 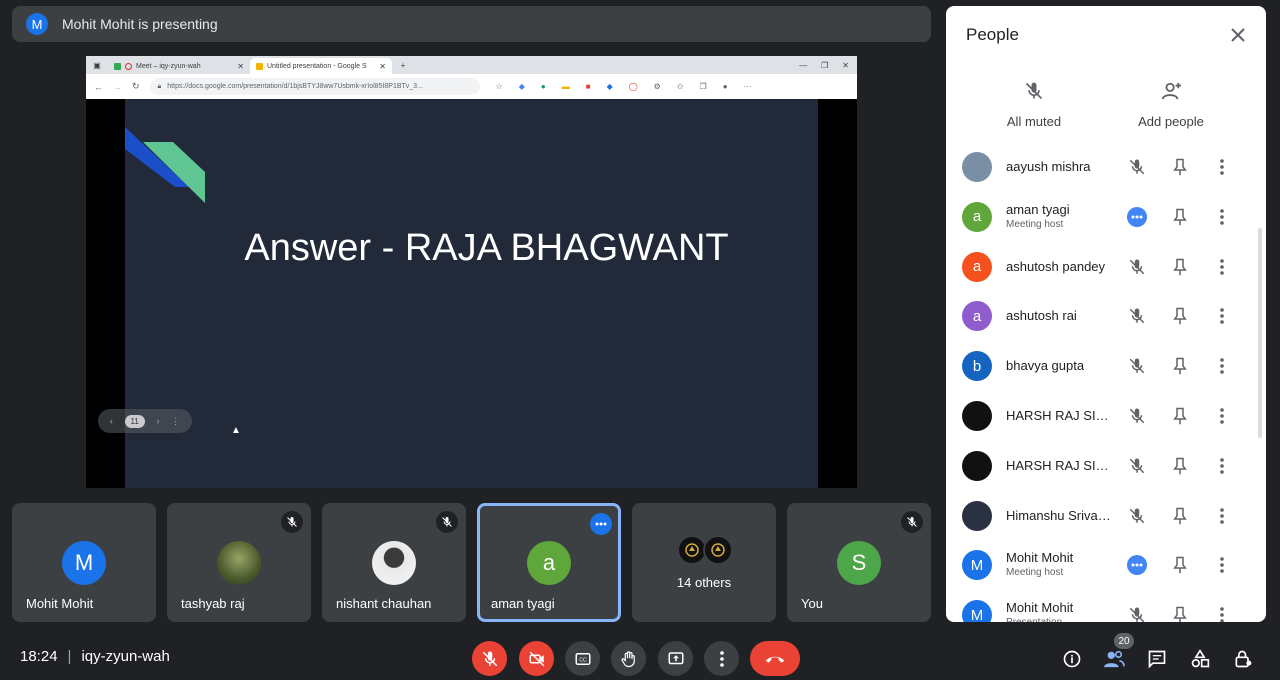 I want to click on participant-role: Presentation, so click(x=1034, y=619).